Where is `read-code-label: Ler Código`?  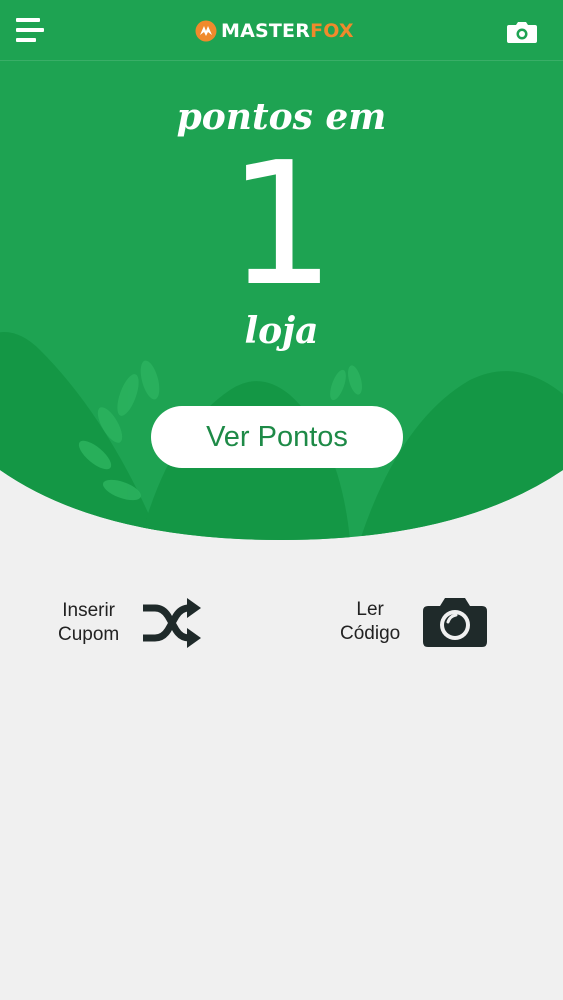 read-code-label: Ler Código is located at coordinates (370, 622).